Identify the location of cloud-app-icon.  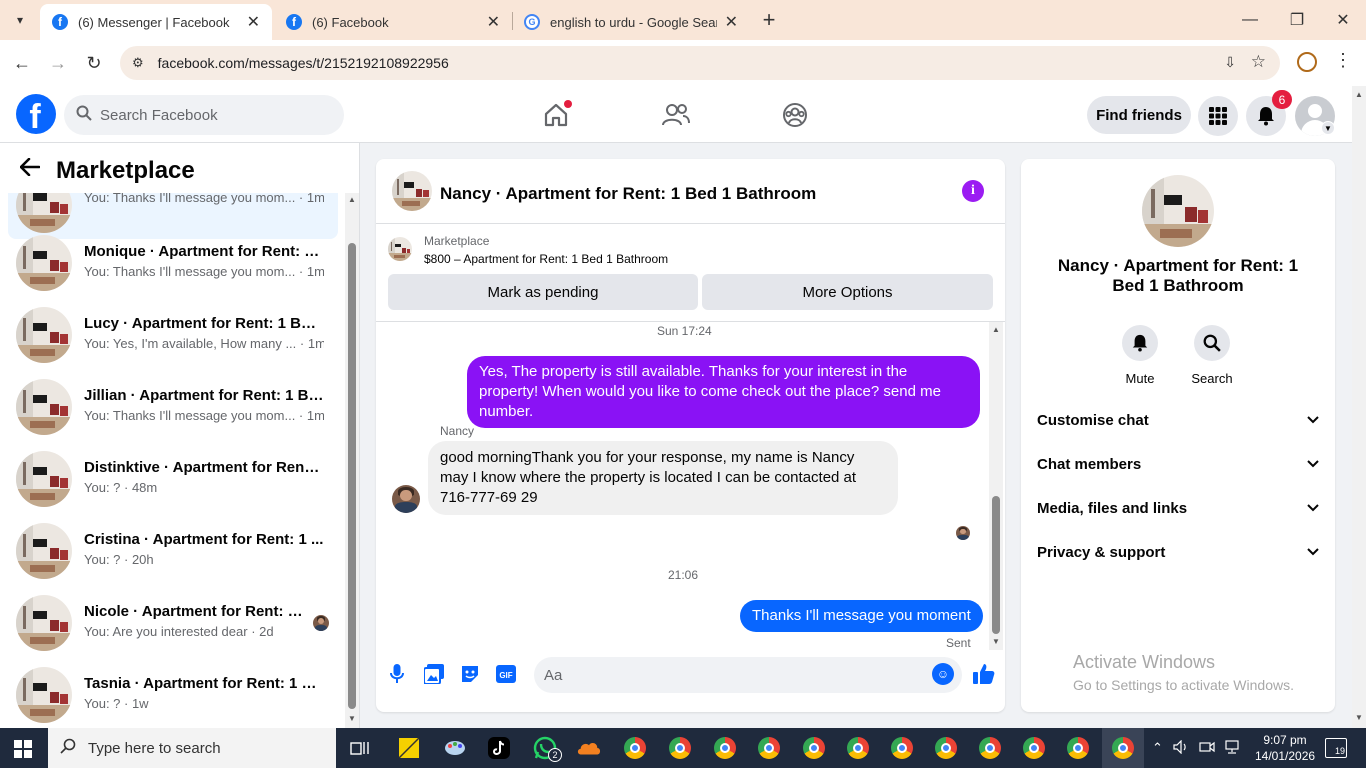
(589, 748).